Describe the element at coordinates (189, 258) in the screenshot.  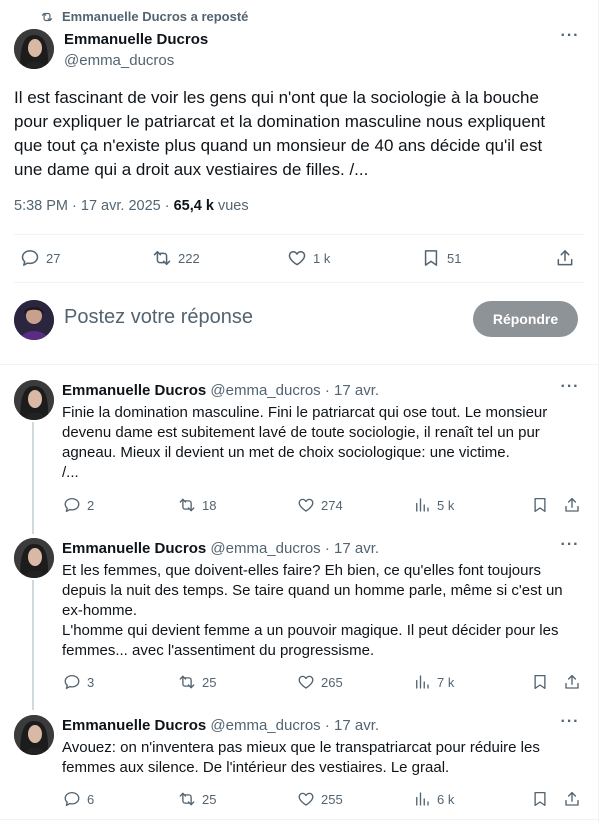
I see `repost-count: 222` at that location.